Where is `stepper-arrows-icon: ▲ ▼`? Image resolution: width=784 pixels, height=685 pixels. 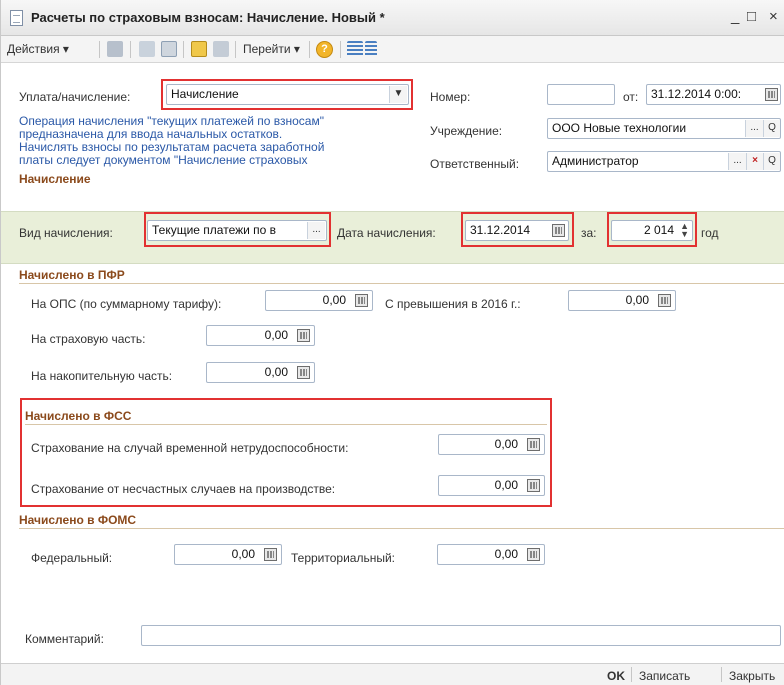
stepper-arrows-icon: ▲ ▼ is located at coordinates (684, 230).